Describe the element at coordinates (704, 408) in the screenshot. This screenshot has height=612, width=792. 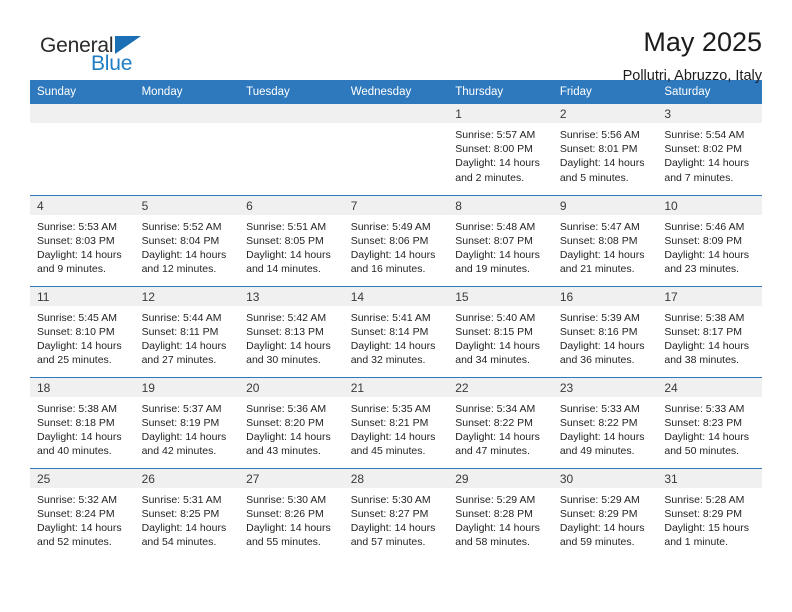
I see `day-detail-line: Sunrise: 5:33 AM` at that location.